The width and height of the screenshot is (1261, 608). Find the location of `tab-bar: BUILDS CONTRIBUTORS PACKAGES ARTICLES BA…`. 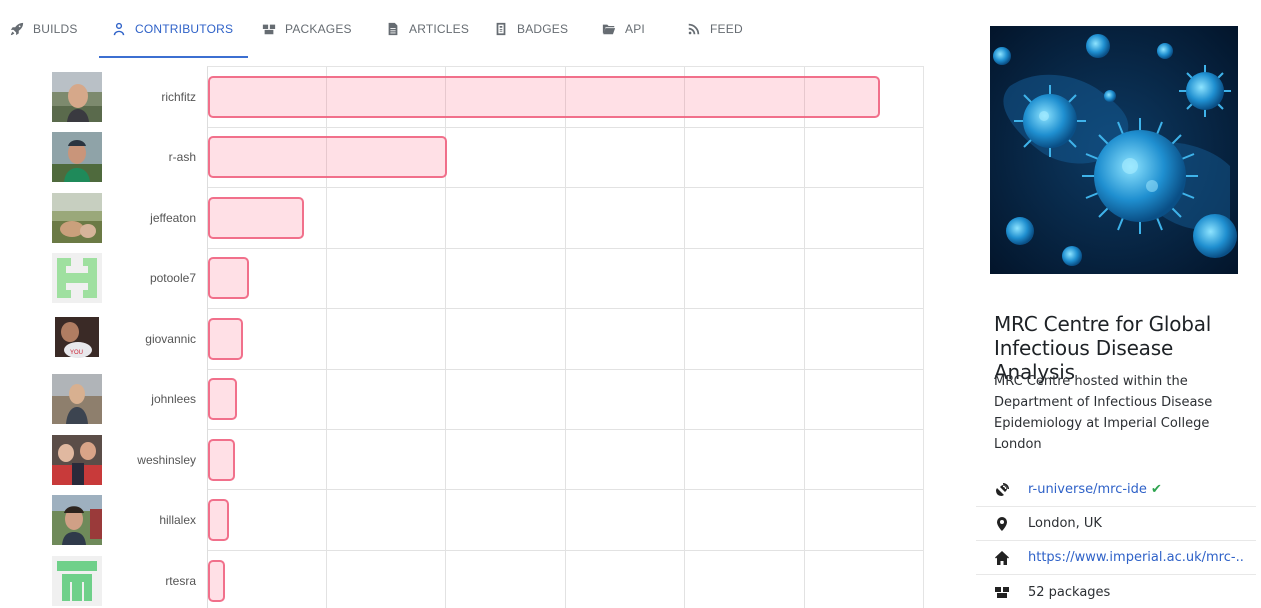

tab-bar: BUILDS CONTRIBUTORS PACKAGES ARTICLES BA… is located at coordinates (480, 29).